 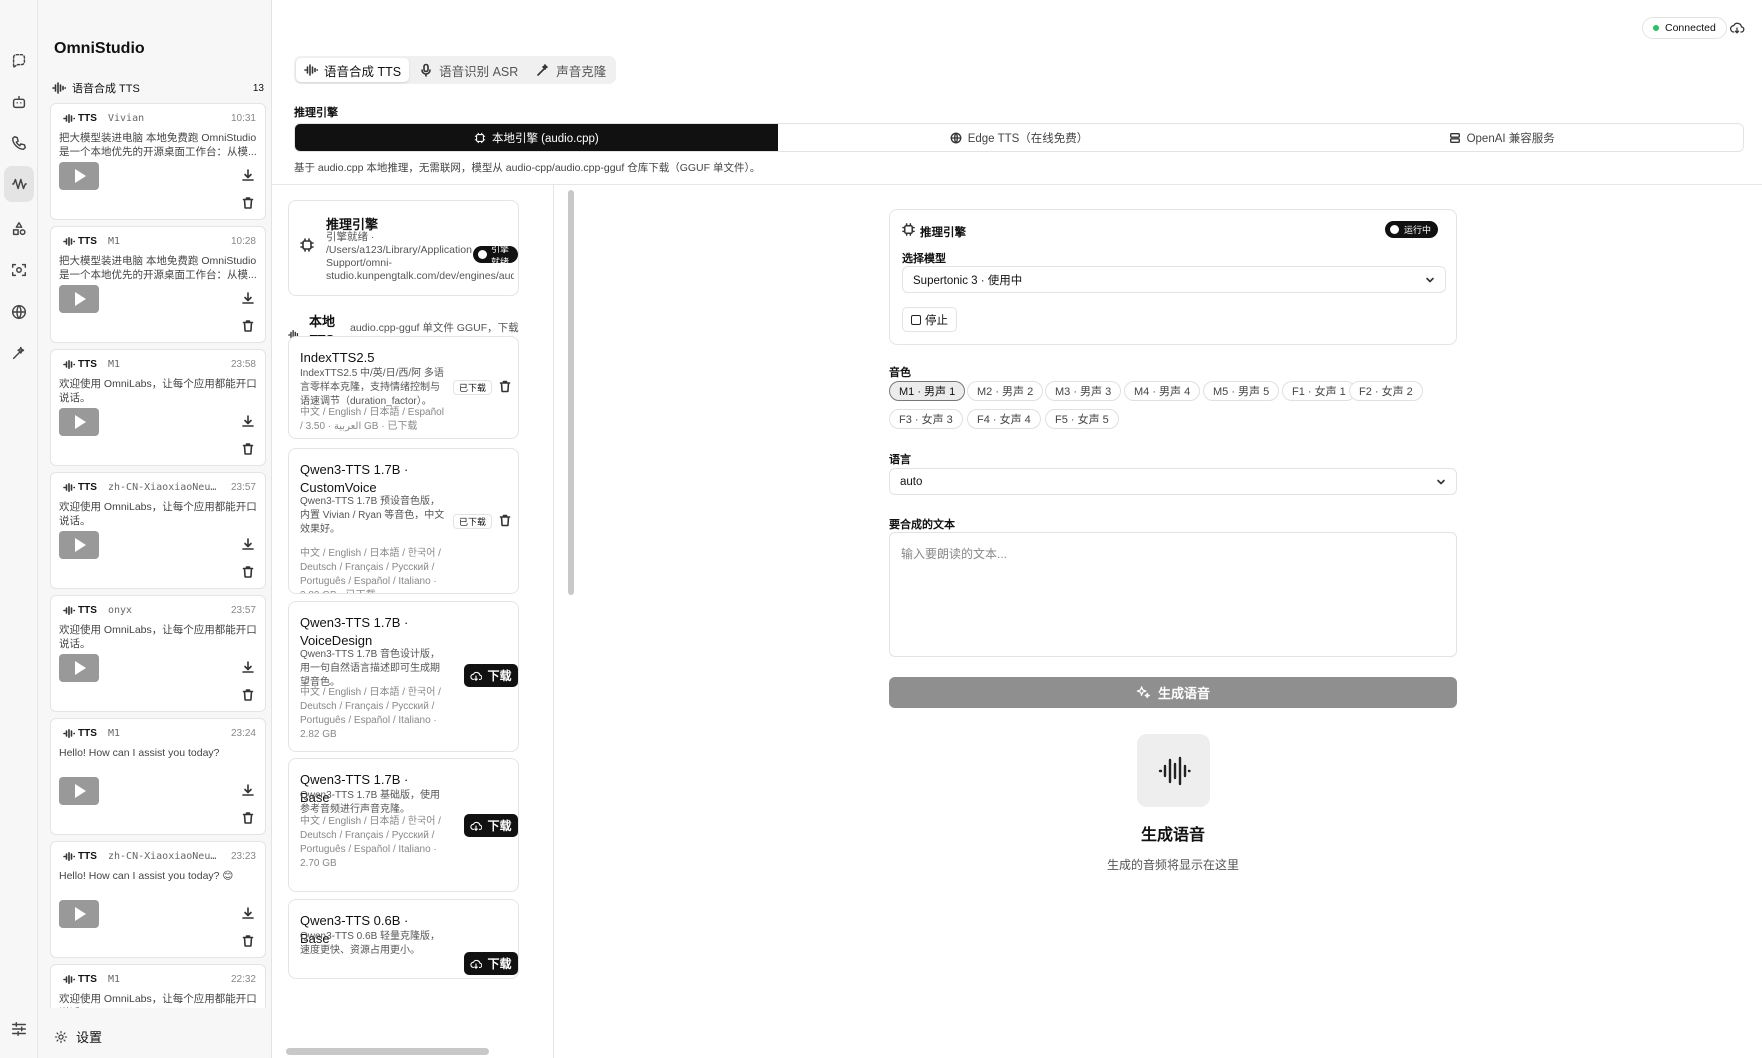 What do you see at coordinates (139, 753) in the screenshot?
I see `history-text: Hello! How can I assist you today?` at bounding box center [139, 753].